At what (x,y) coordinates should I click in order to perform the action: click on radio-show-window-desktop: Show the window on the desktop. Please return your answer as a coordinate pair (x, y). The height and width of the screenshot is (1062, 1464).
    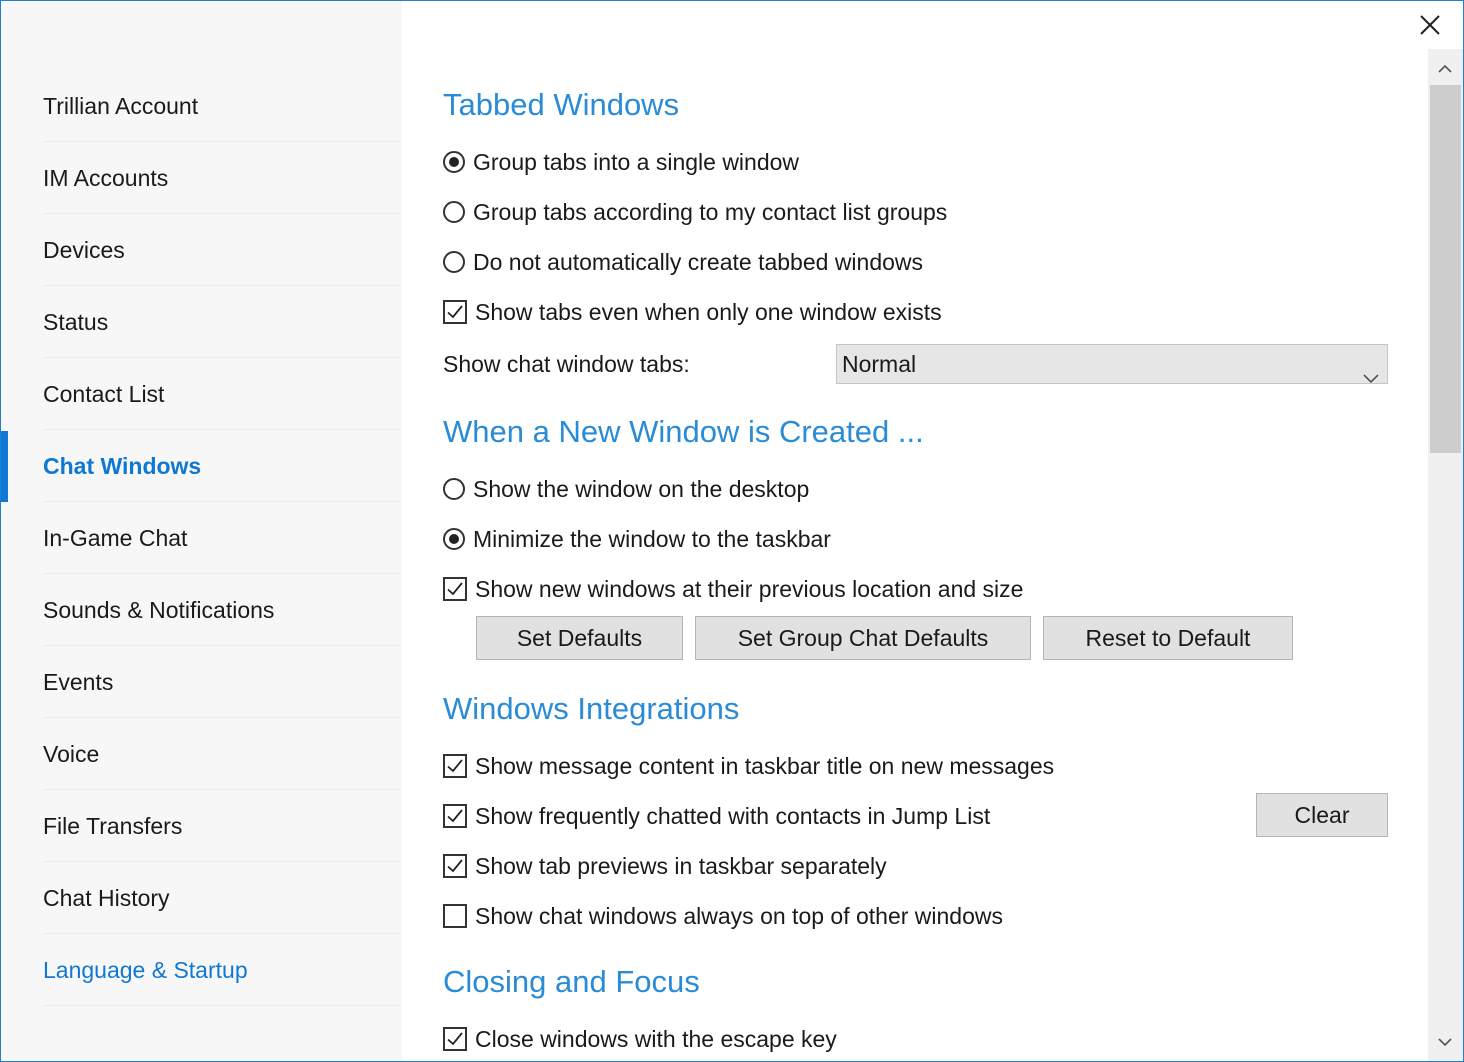
    Looking at the image, I should click on (626, 489).